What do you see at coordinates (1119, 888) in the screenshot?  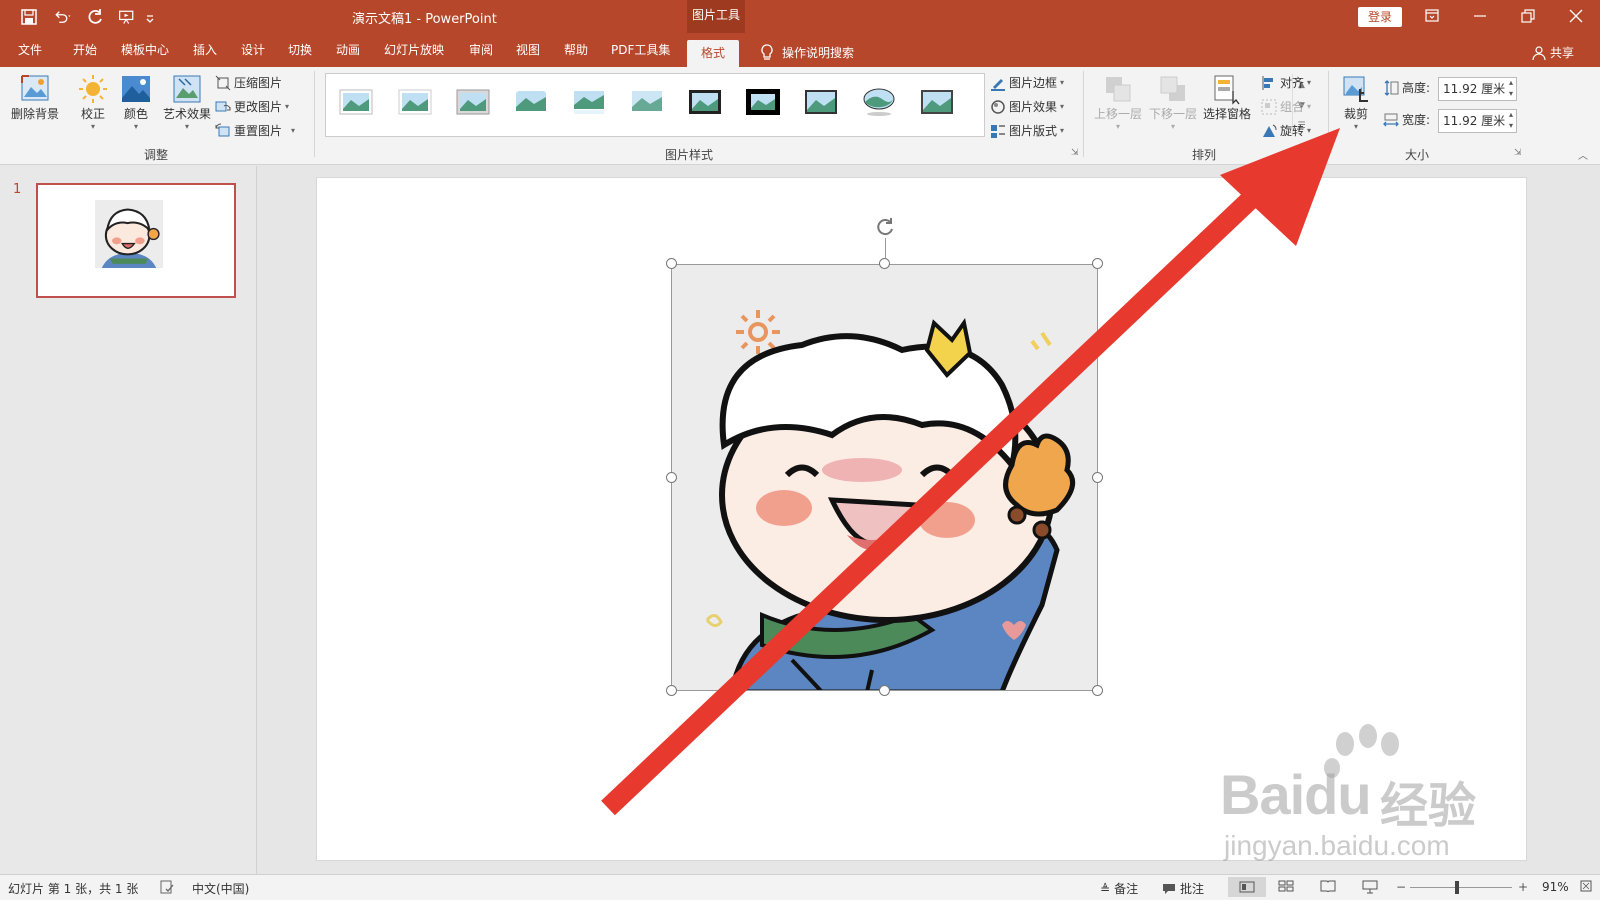 I see `notes-button: ≜ 备注` at bounding box center [1119, 888].